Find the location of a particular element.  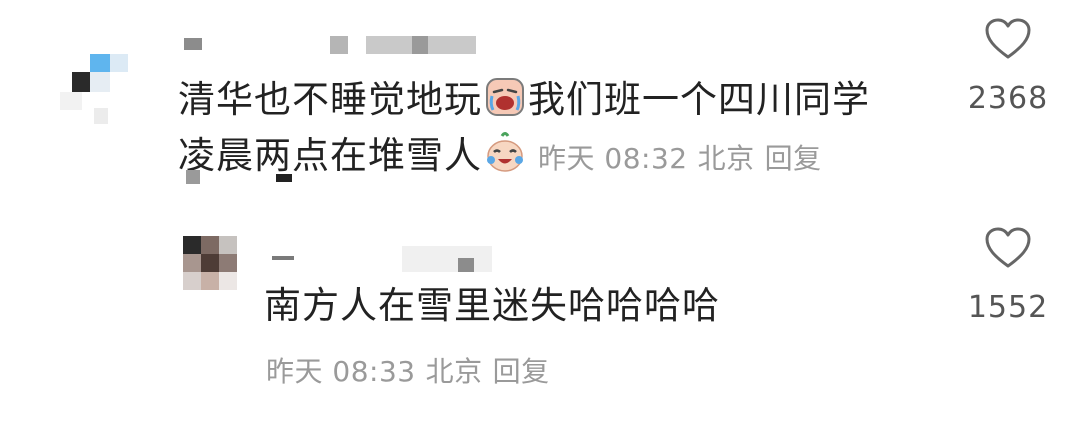

comment-time: 昨天 08:32 is located at coordinates (613, 158).